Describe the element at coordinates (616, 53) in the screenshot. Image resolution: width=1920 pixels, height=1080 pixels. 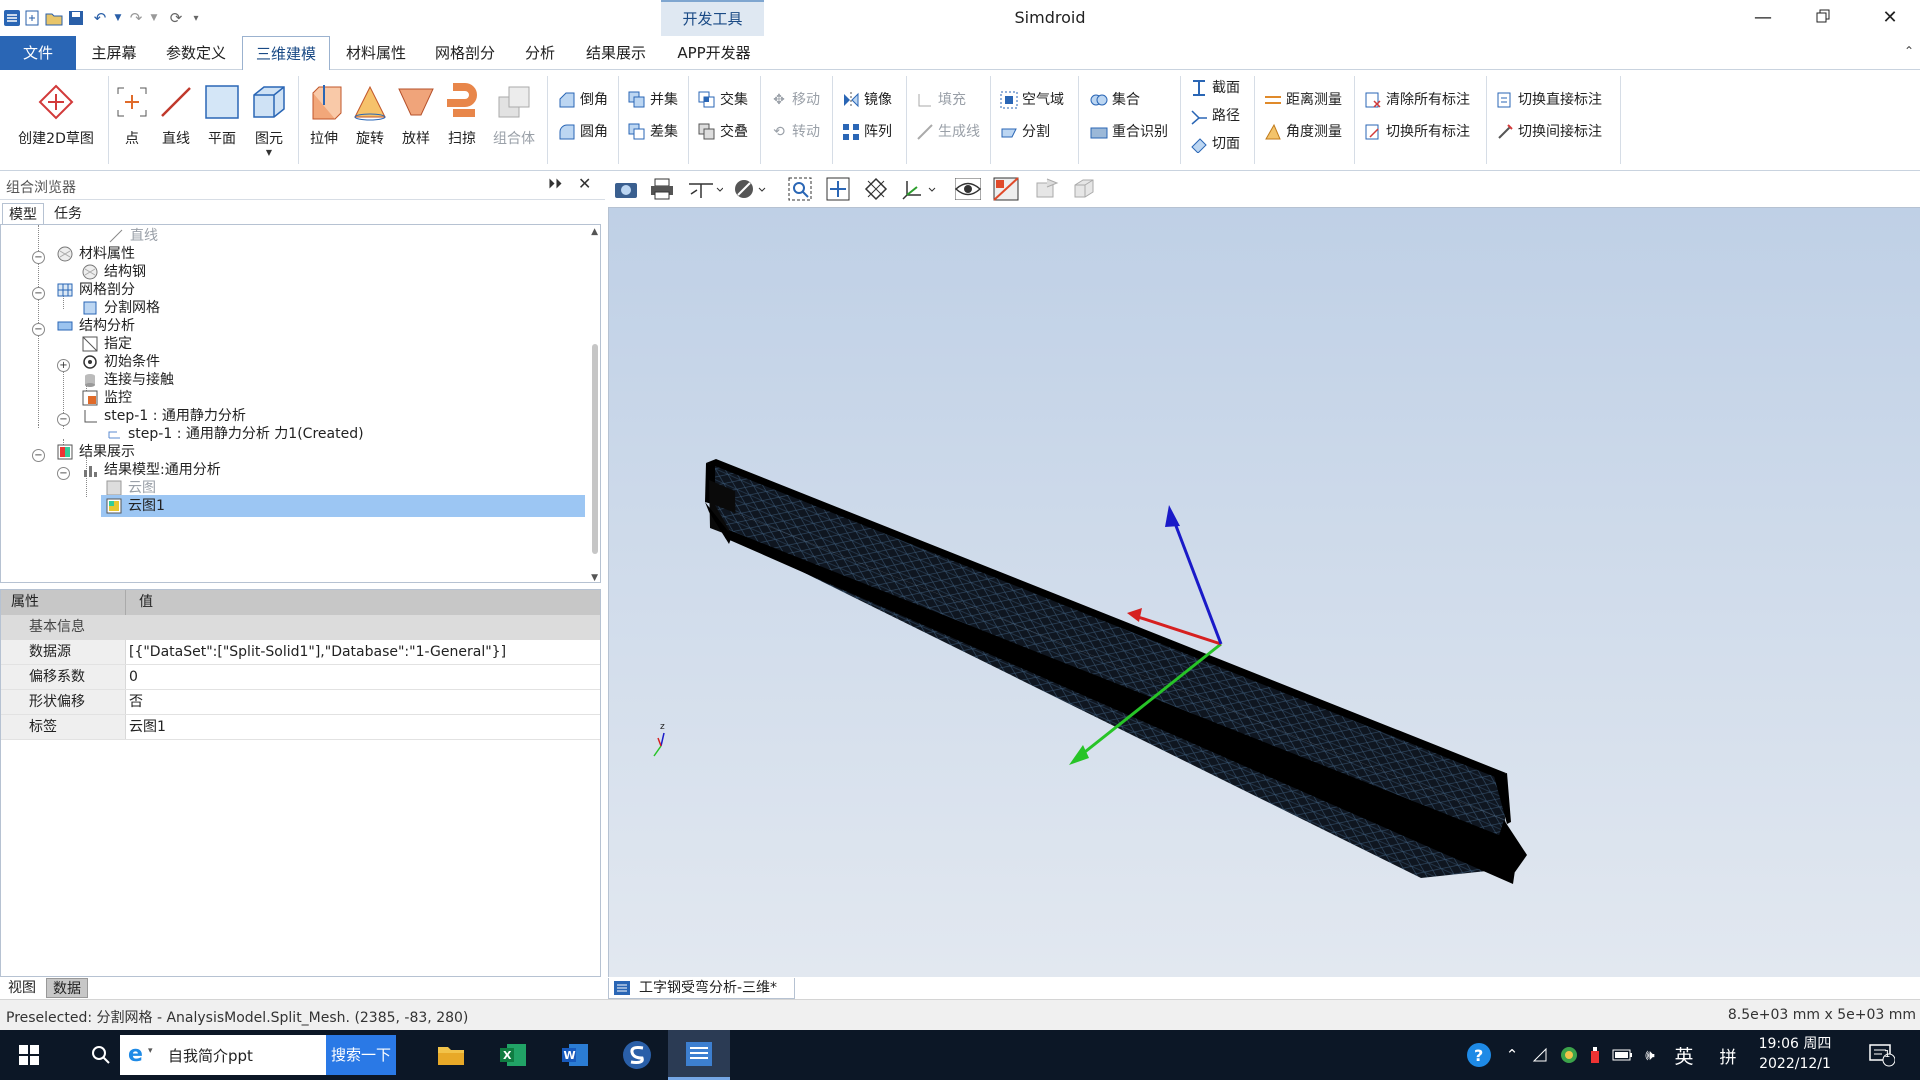
I see `menu-tab-results: 结果展示` at that location.